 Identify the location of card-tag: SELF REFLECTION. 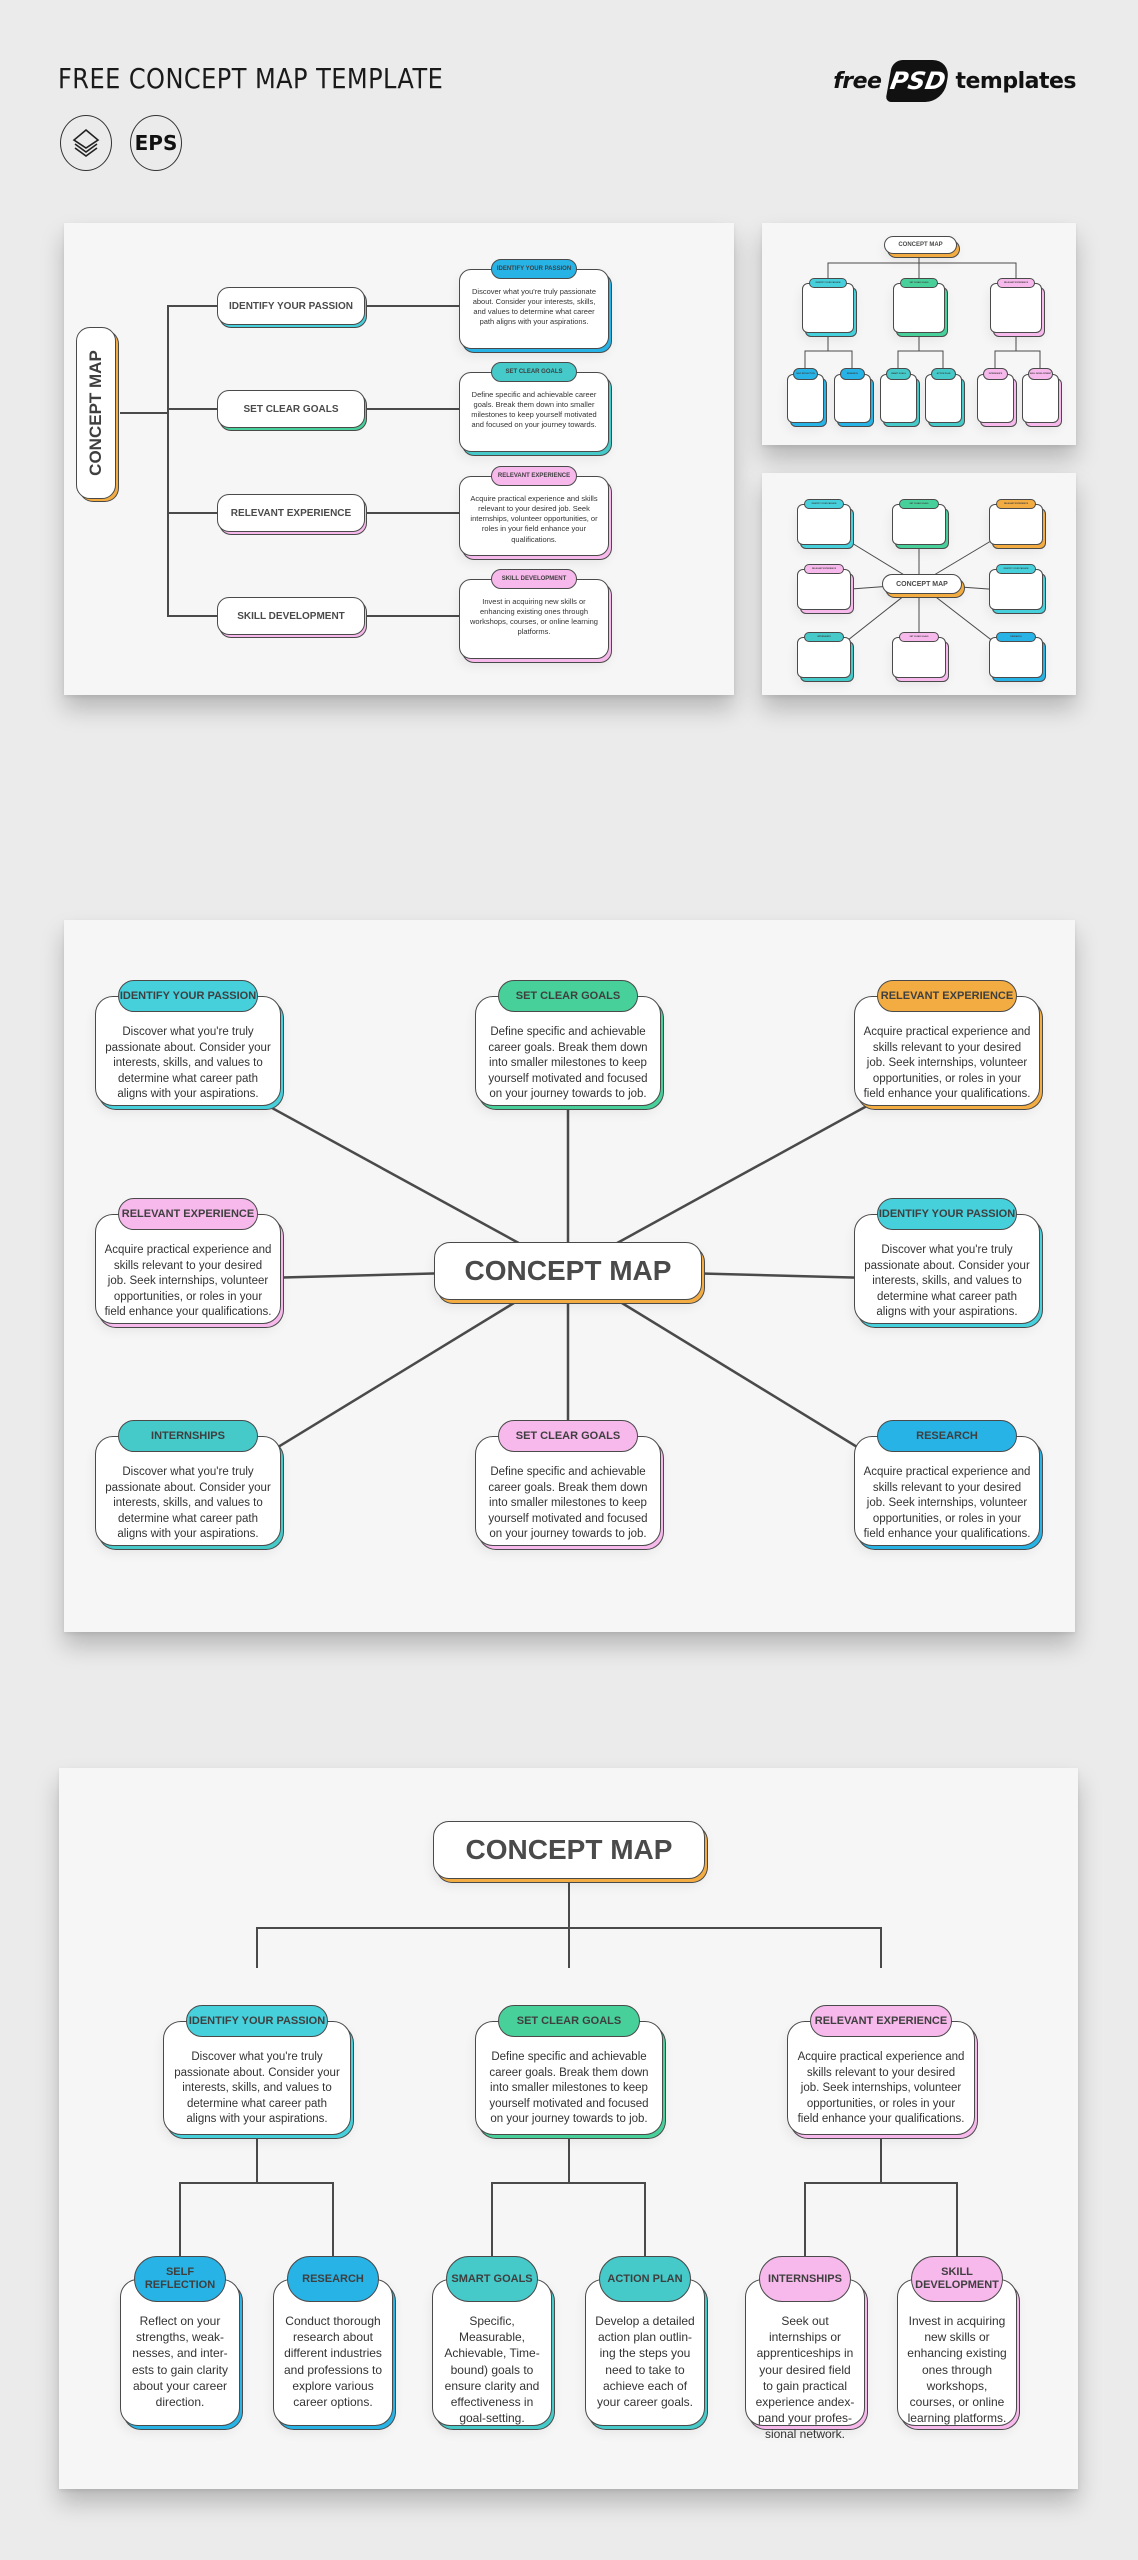
(805, 374).